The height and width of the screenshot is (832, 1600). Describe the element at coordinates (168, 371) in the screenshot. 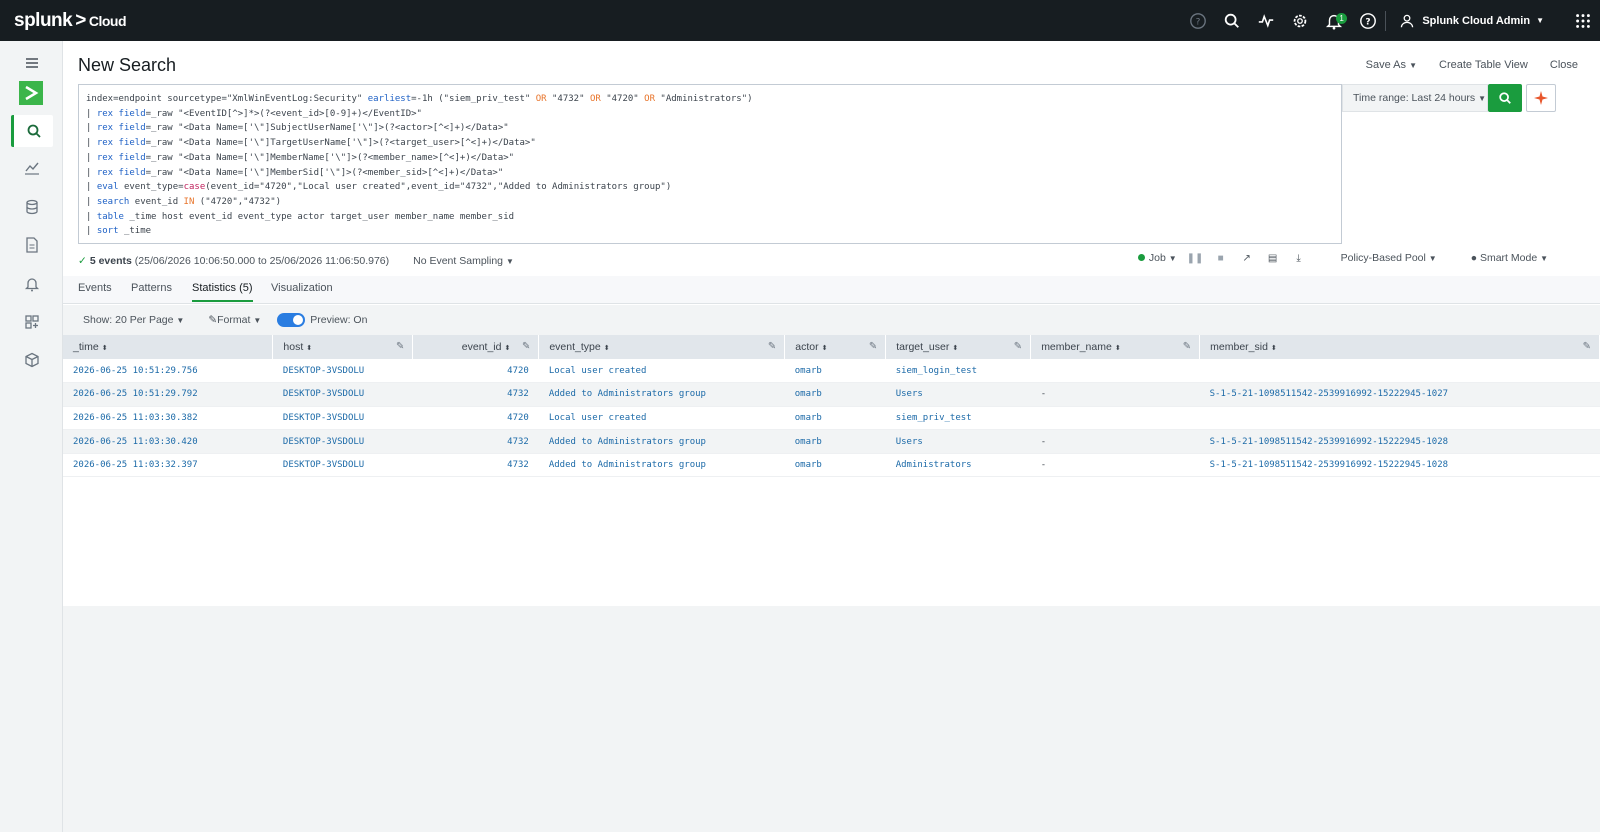

I see `cell-time: 2026-06-25 10:51:29.756` at that location.